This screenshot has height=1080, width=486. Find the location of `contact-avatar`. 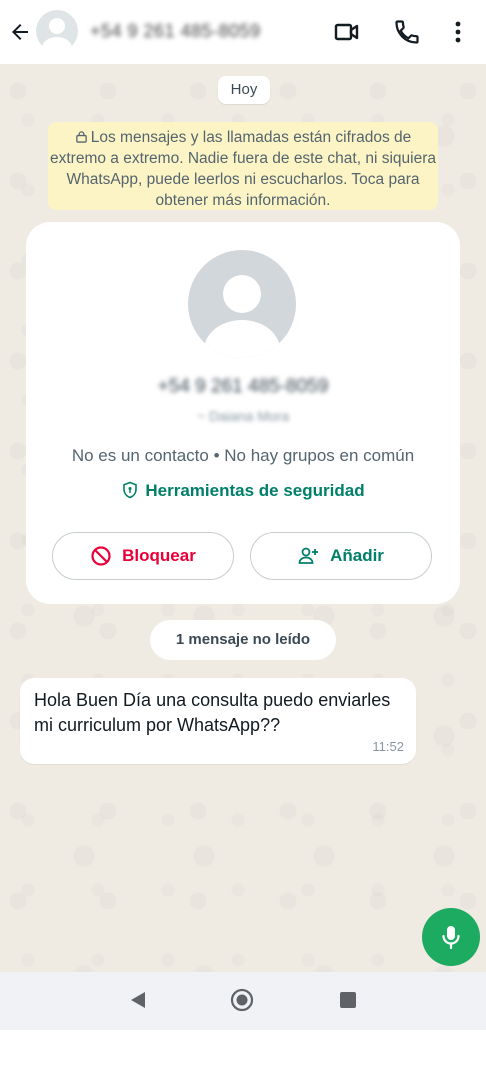

contact-avatar is located at coordinates (242, 304).